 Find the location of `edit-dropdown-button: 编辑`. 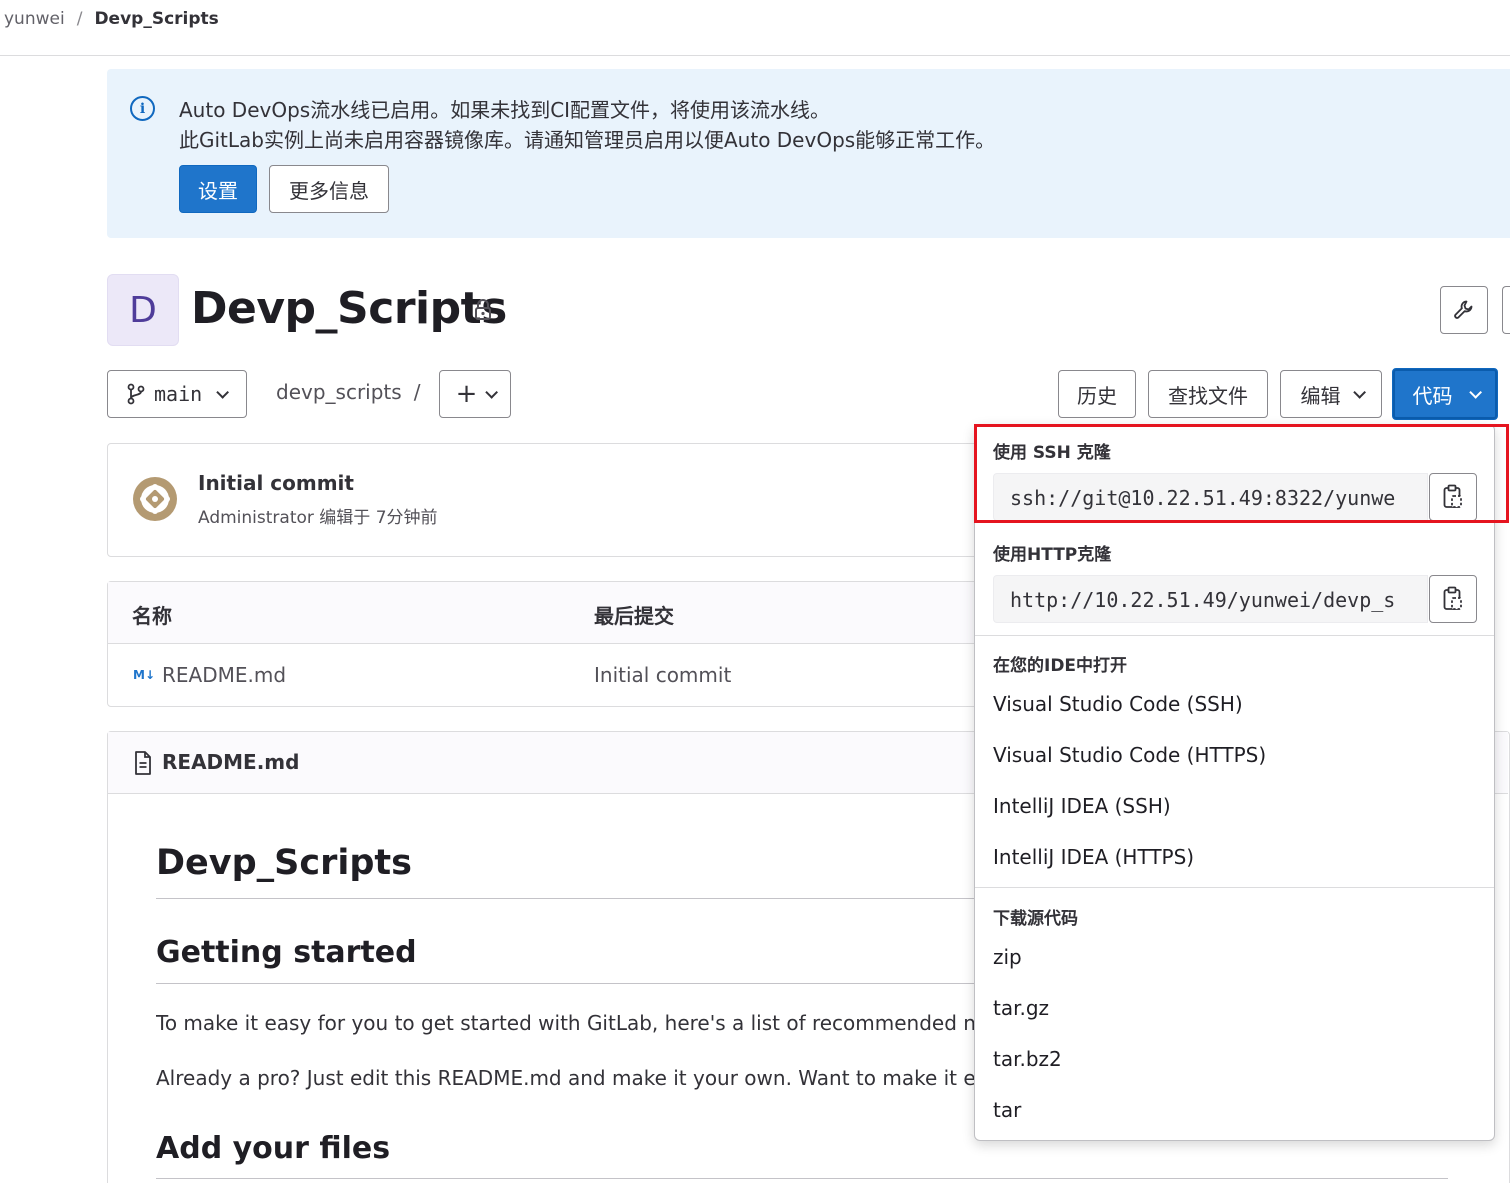

edit-dropdown-button: 编辑 is located at coordinates (1331, 394).